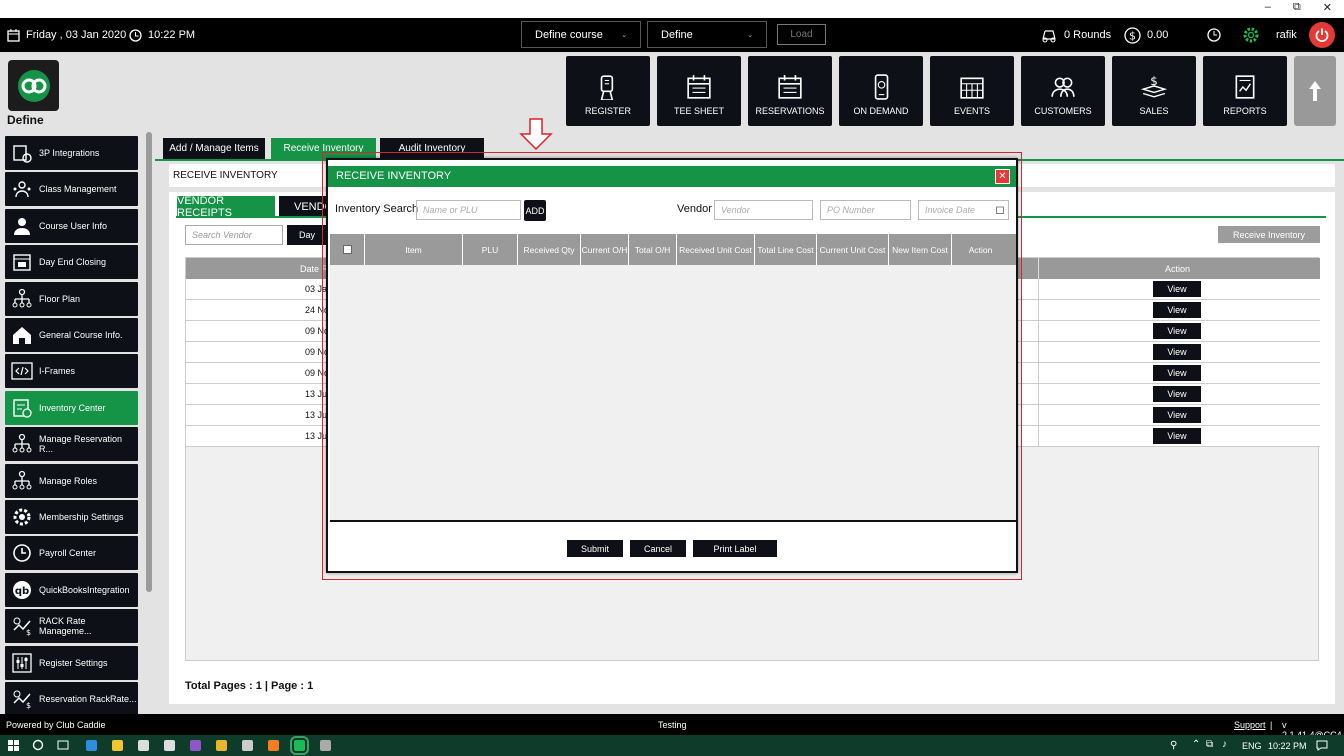  What do you see at coordinates (865, 210) in the screenshot?
I see `po-number-input: PO Number` at bounding box center [865, 210].